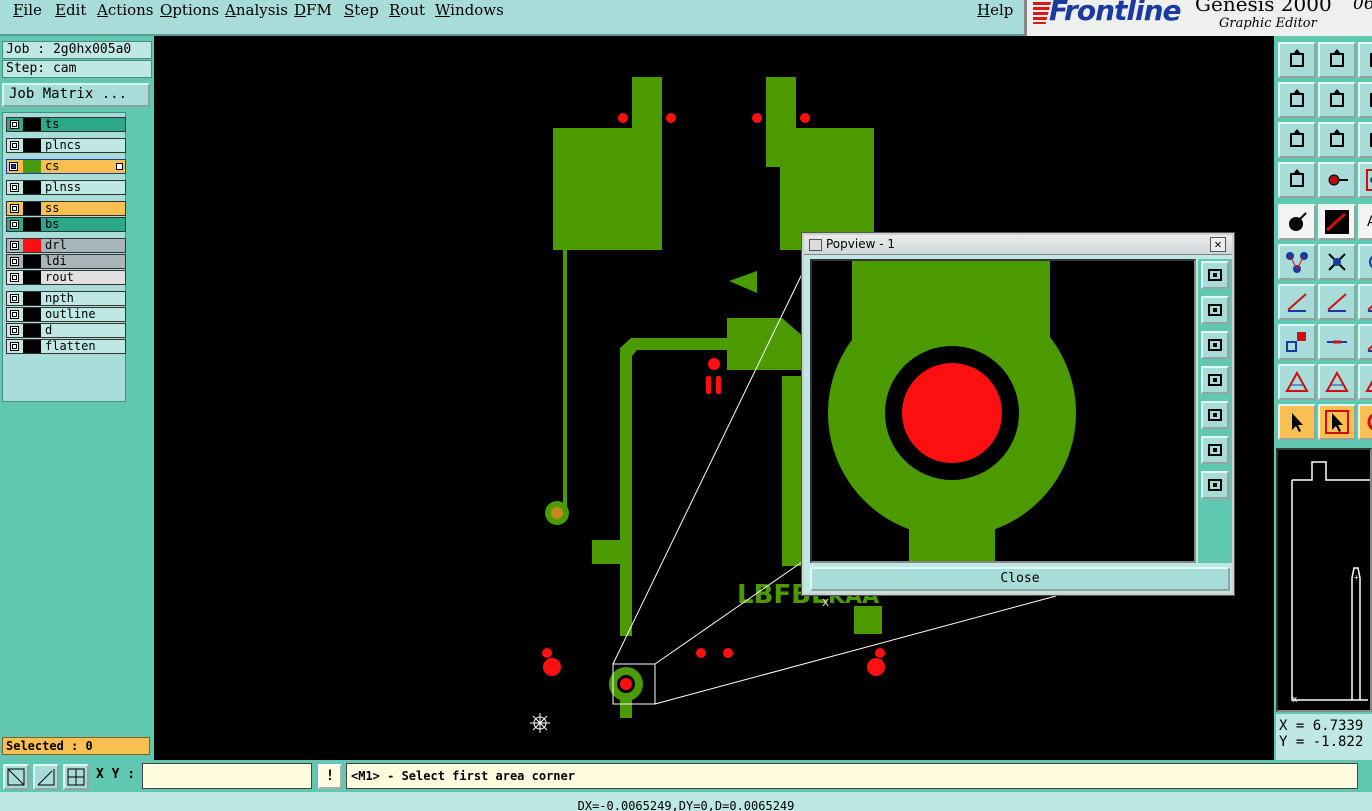 The height and width of the screenshot is (811, 1372). What do you see at coordinates (313, 10) in the screenshot?
I see `menu-dfm: DFM` at bounding box center [313, 10].